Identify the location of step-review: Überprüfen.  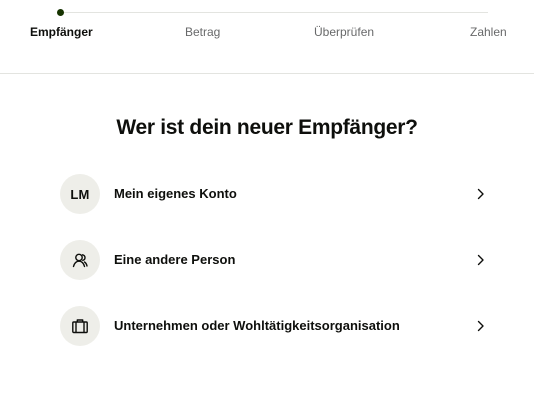
(344, 32).